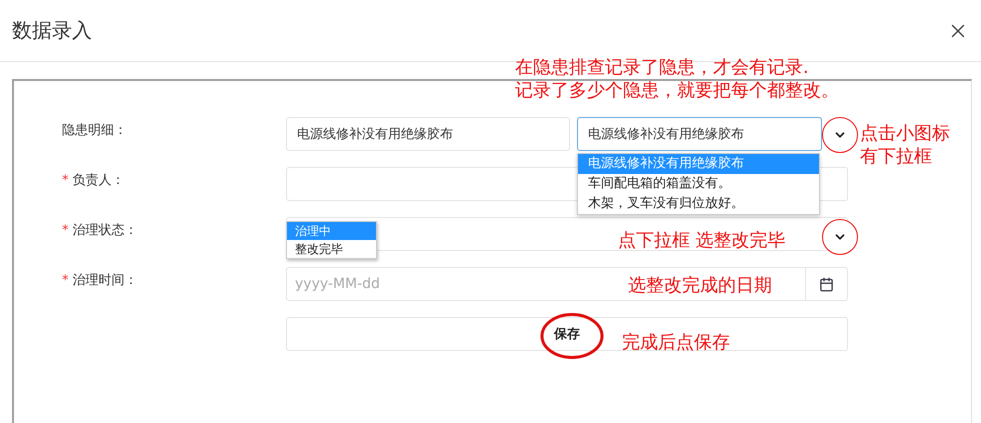 Image resolution: width=981 pixels, height=423 pixels. What do you see at coordinates (676, 342) in the screenshot?
I see `annotation-text: 完成后点保存` at bounding box center [676, 342].